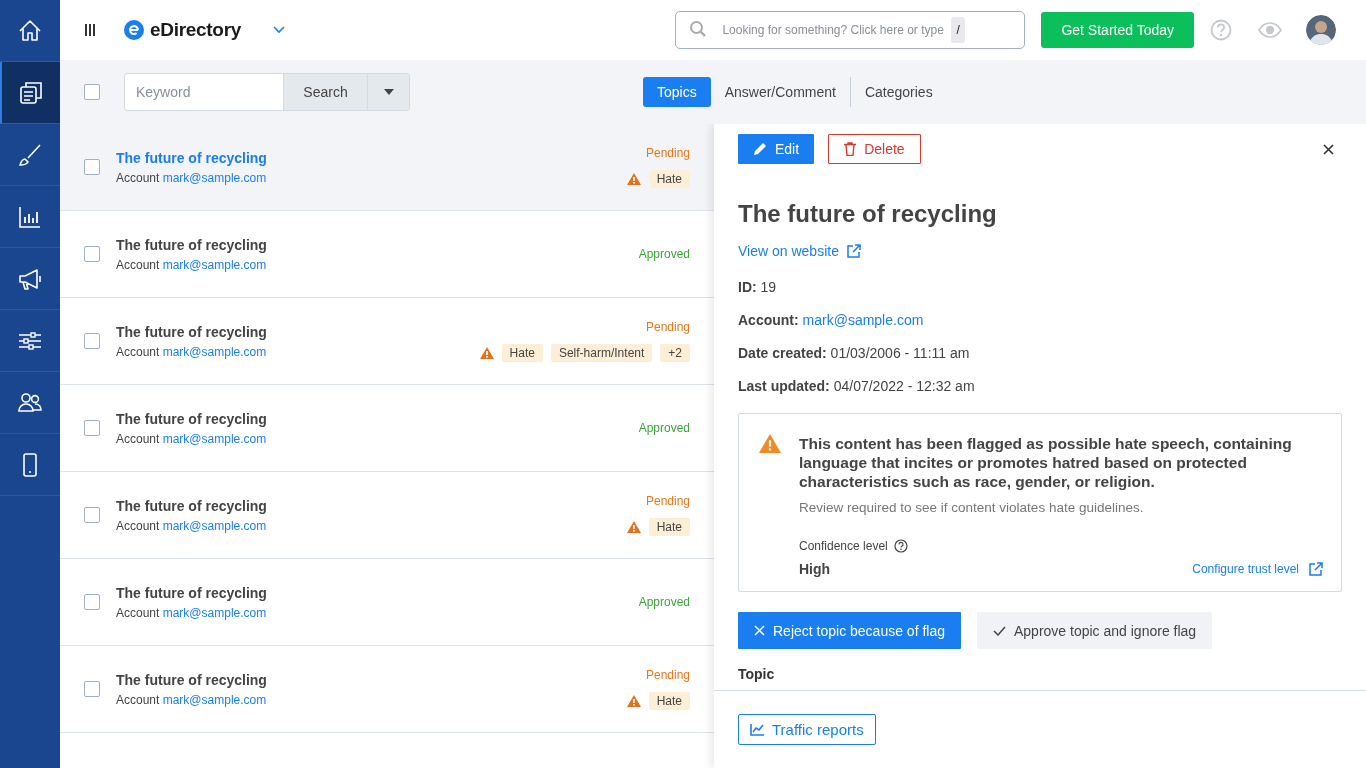 The height and width of the screenshot is (768, 1366). What do you see at coordinates (784, 386) in the screenshot?
I see `field-label: Last updated:` at bounding box center [784, 386].